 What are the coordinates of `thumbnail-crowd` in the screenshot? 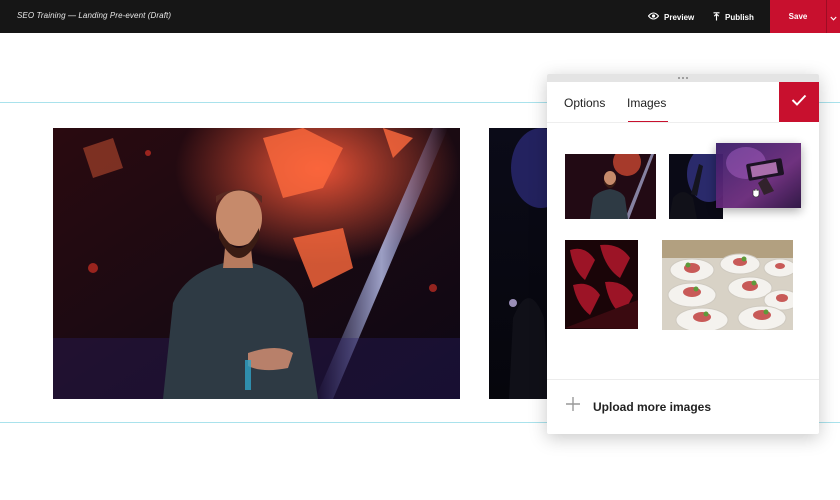 It's located at (696, 186).